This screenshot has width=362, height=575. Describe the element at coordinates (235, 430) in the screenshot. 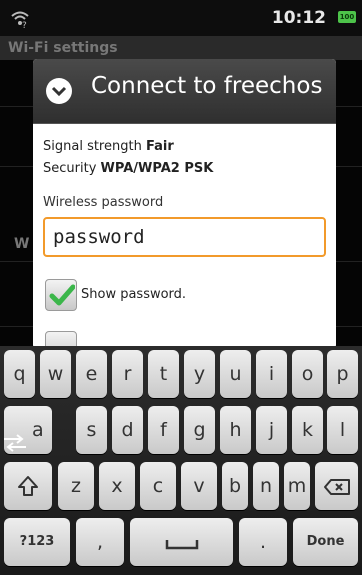

I see `key-h: h` at that location.